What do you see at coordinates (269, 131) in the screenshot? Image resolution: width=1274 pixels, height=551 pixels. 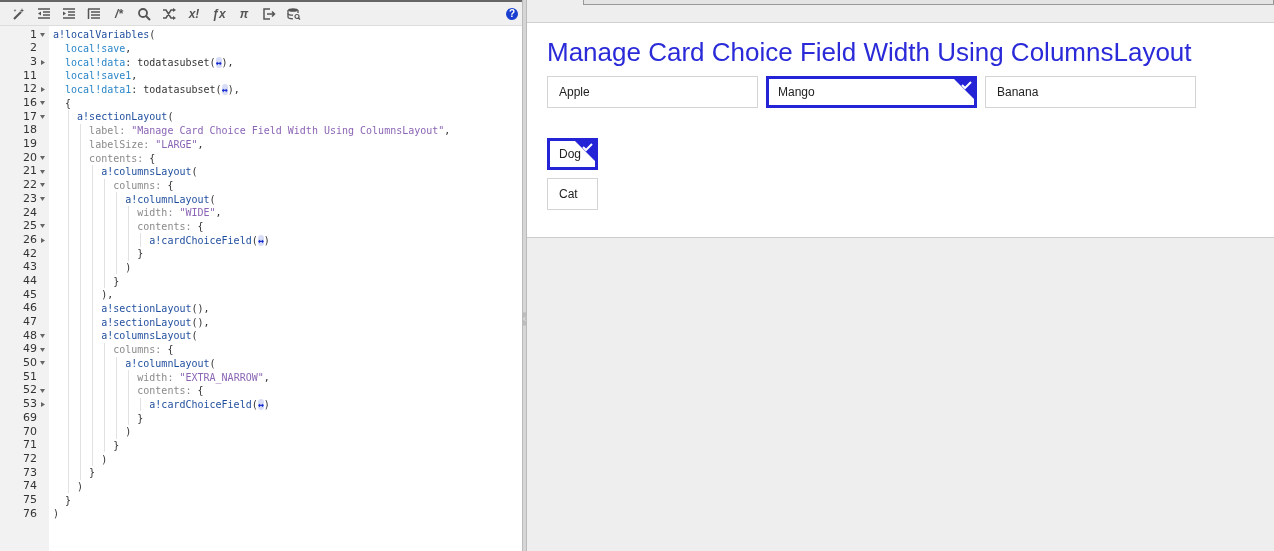 I see `code-line: label: "Manage Card Choice Field Width Using ColumnsLayout",` at bounding box center [269, 131].